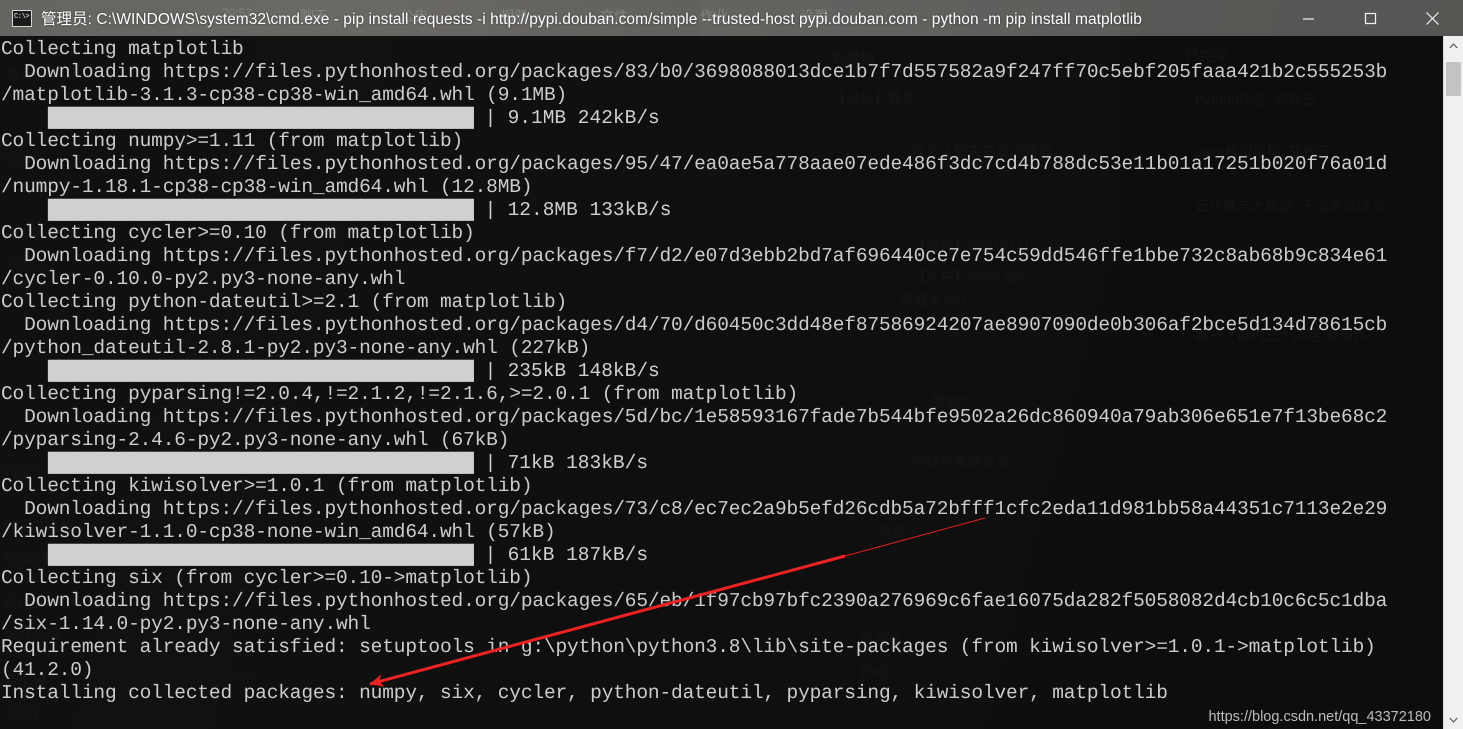 The height and width of the screenshot is (729, 1463). What do you see at coordinates (572, 555) in the screenshot?
I see `progress-status: 61kB 187kB/s` at bounding box center [572, 555].